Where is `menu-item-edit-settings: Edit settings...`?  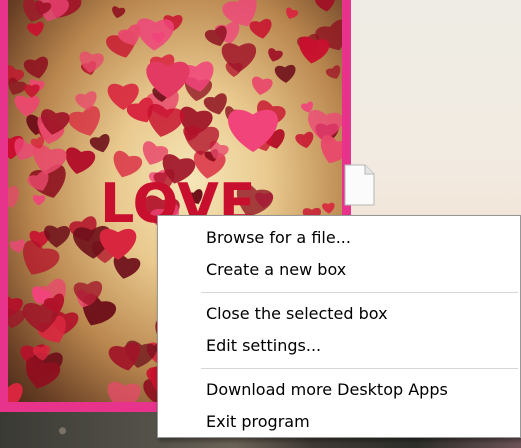
menu-item-edit-settings: Edit settings... is located at coordinates (339, 346).